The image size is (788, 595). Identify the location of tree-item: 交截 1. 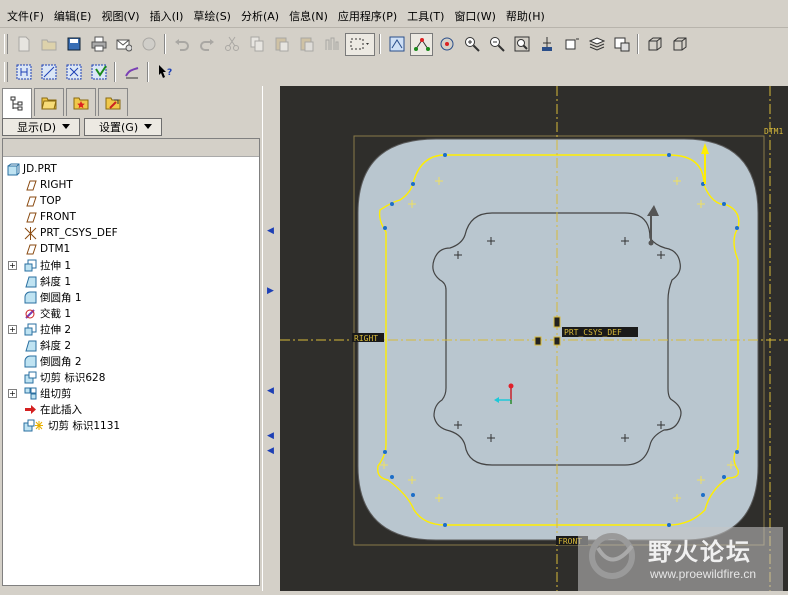
(131, 313).